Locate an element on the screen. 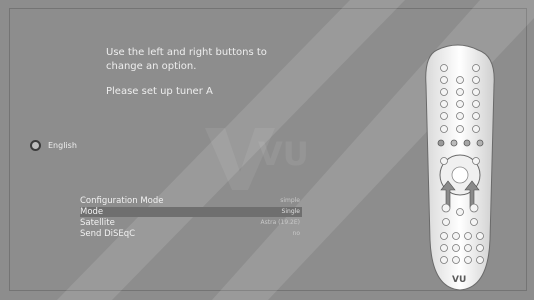  menu-row-label: Mode is located at coordinates (92, 212).